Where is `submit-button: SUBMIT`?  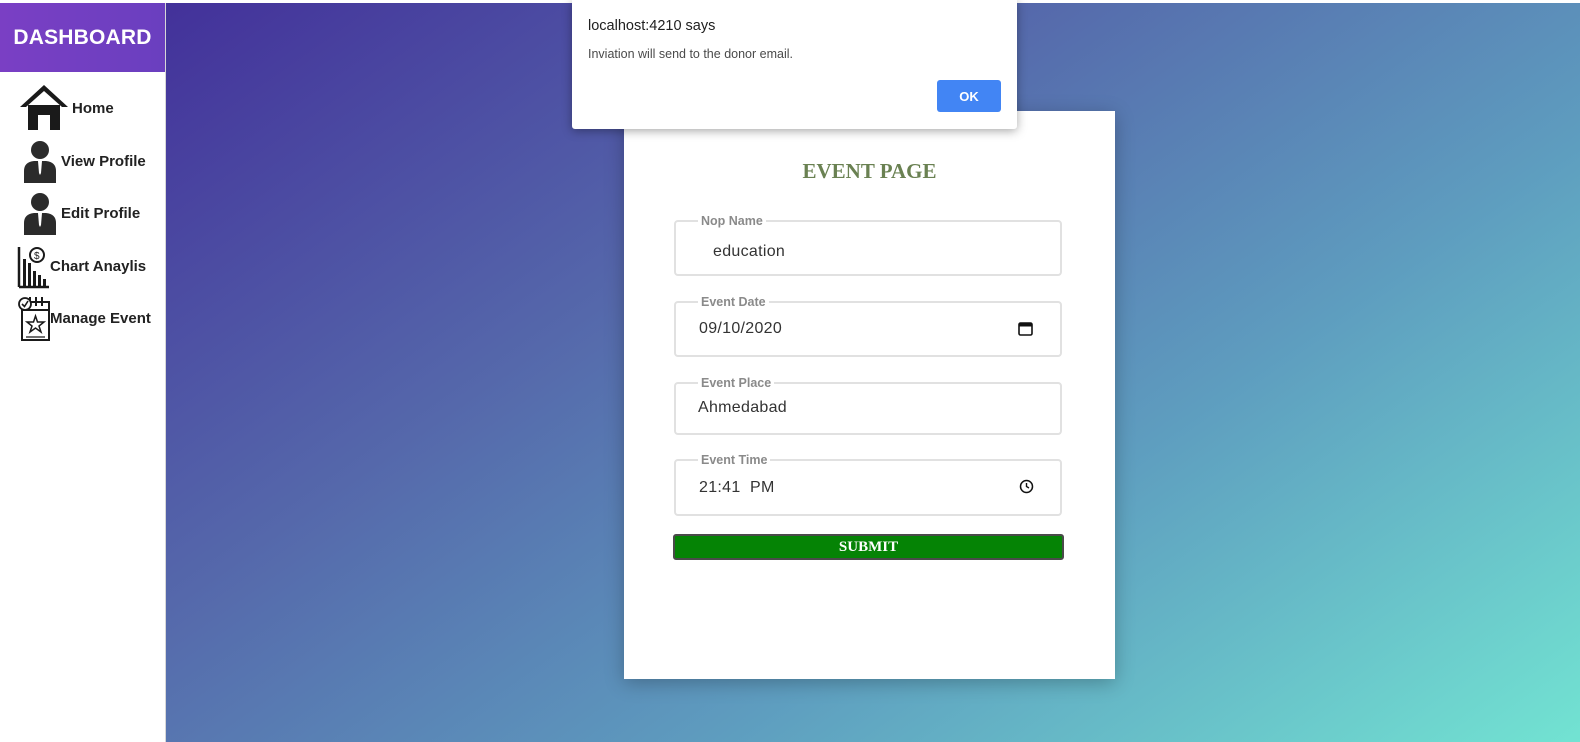
submit-button: SUBMIT is located at coordinates (868, 547).